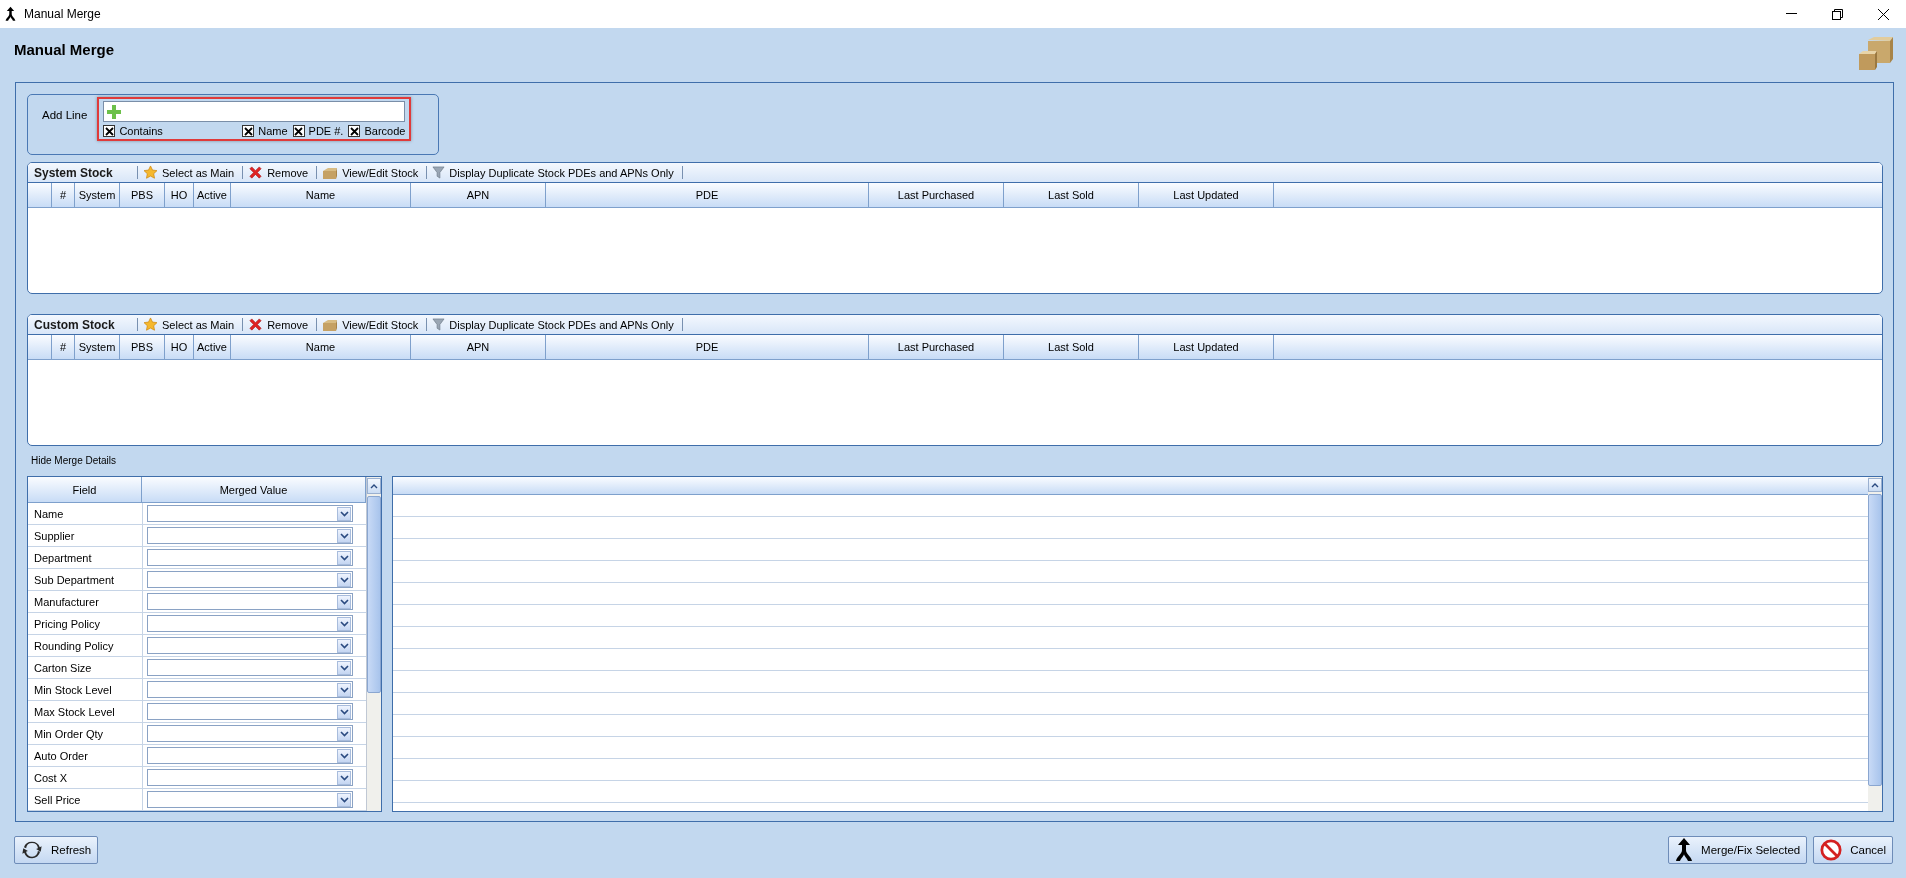 The height and width of the screenshot is (878, 1906). I want to click on cancel-button: Cancel, so click(1853, 850).